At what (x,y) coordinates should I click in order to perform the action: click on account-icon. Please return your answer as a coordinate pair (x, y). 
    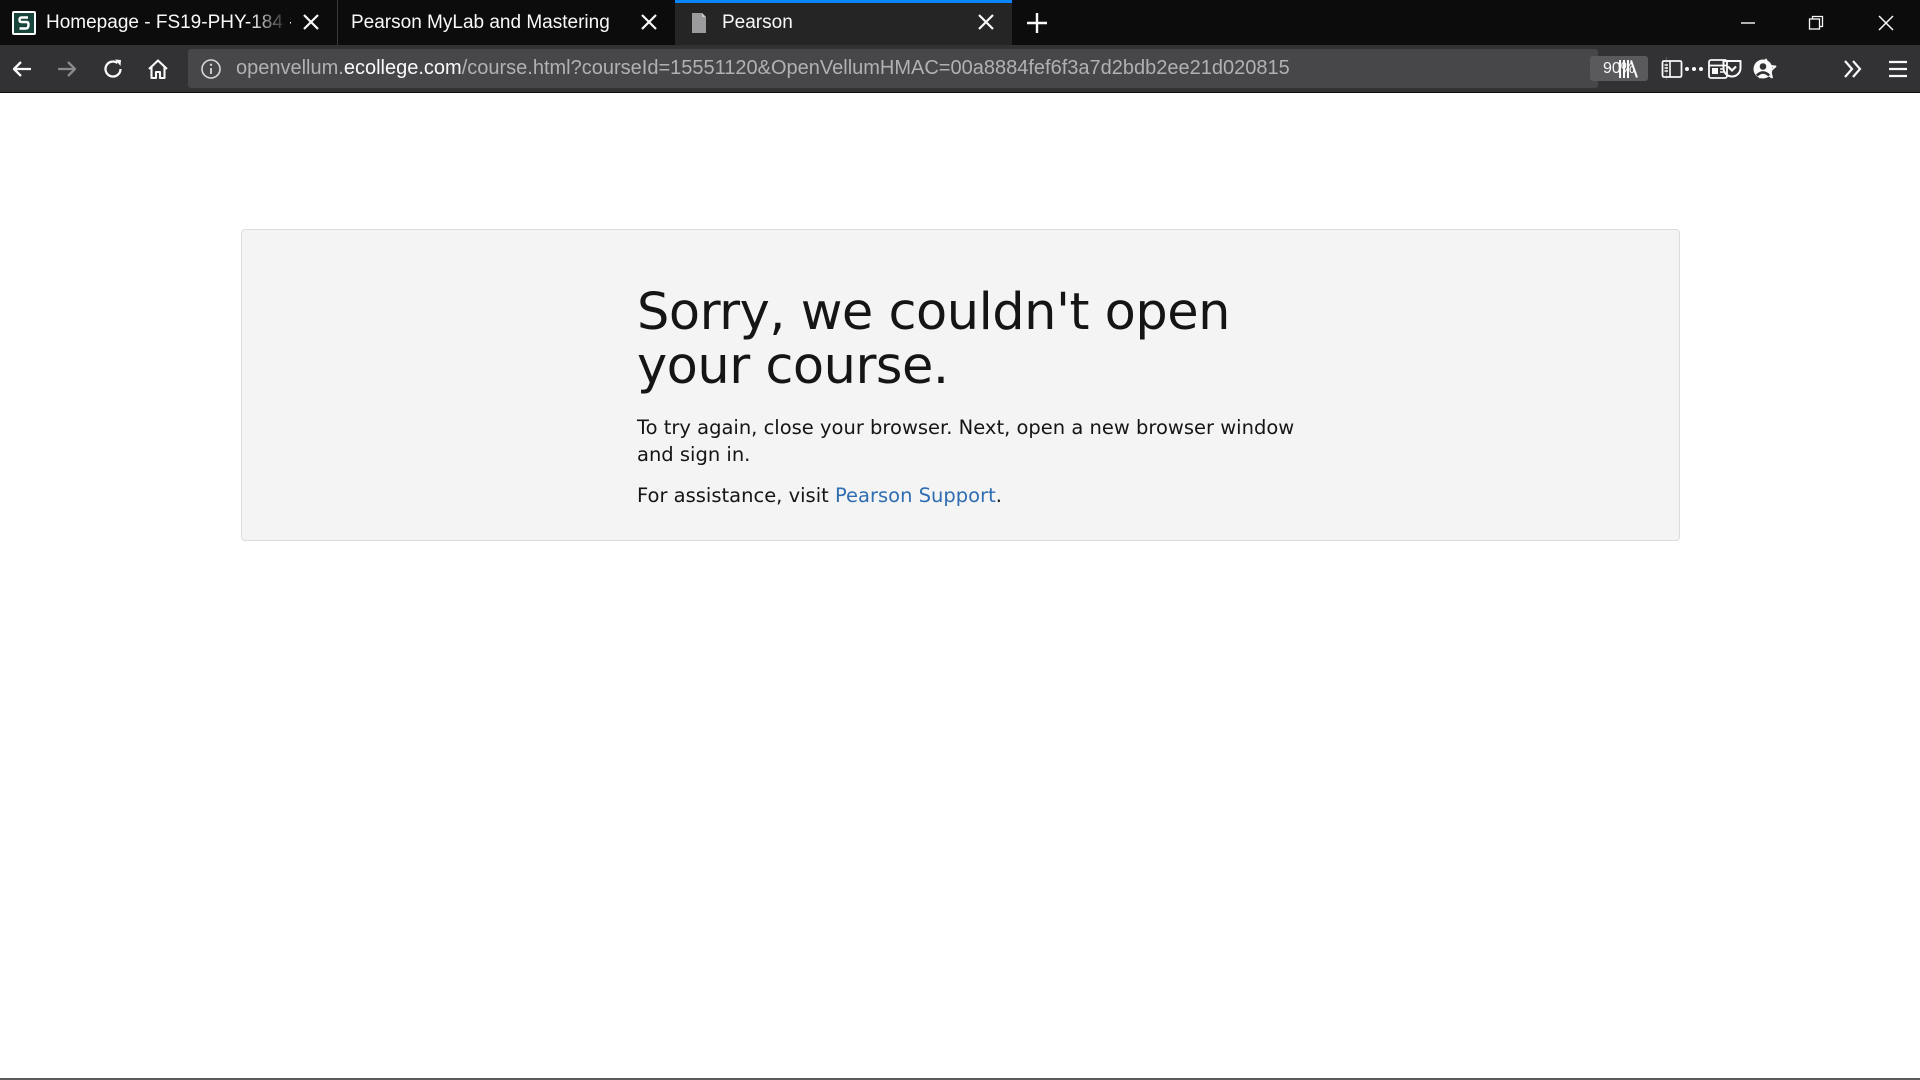
    Looking at the image, I should click on (1763, 69).